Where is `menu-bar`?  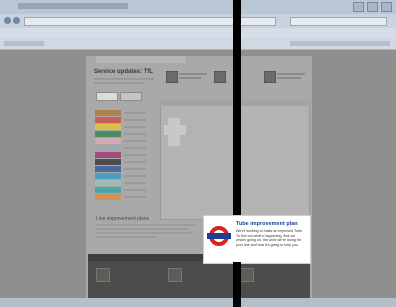
menu-bar is located at coordinates (198, 33).